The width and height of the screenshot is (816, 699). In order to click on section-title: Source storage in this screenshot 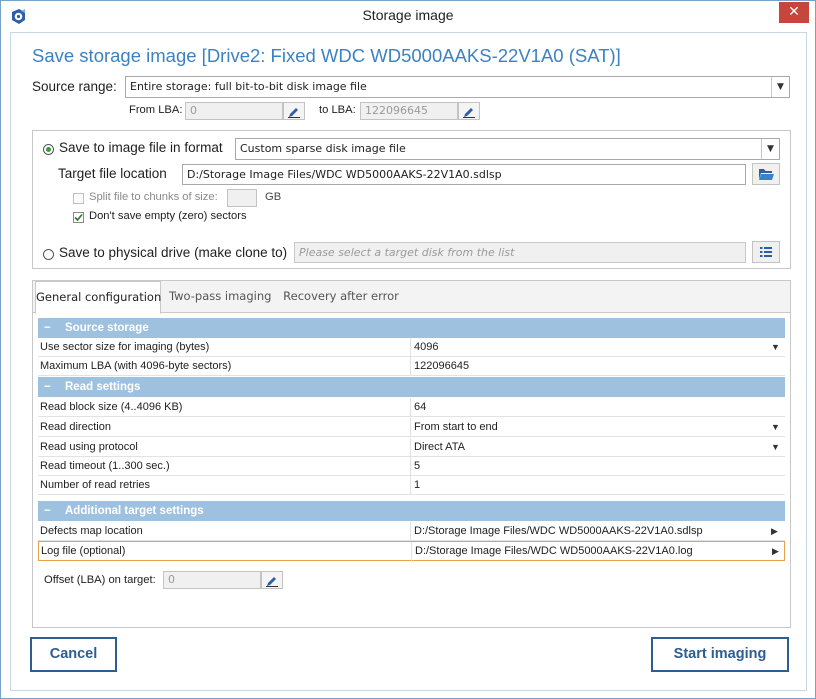, I will do `click(107, 328)`.